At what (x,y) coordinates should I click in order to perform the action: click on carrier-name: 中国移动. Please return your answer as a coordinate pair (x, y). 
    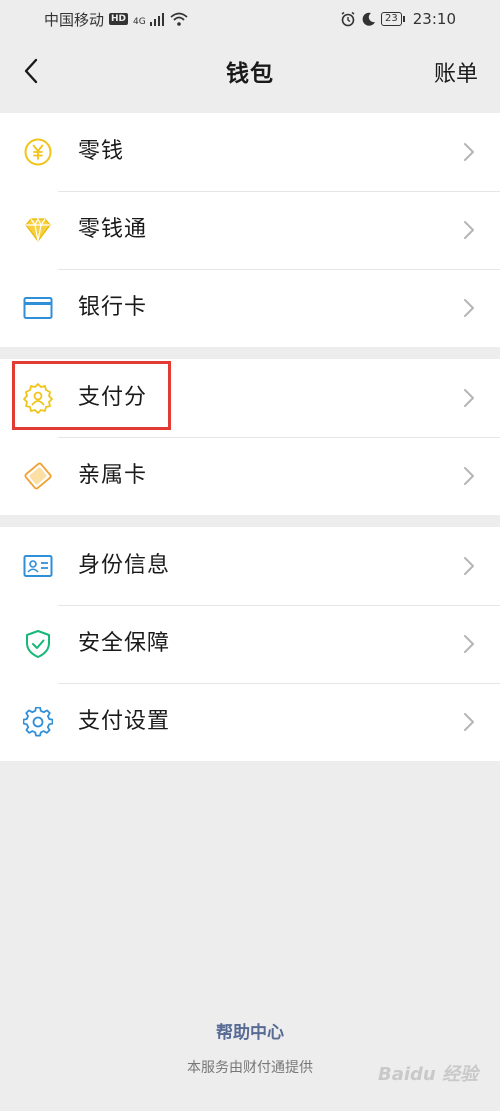
    Looking at the image, I should click on (74, 19).